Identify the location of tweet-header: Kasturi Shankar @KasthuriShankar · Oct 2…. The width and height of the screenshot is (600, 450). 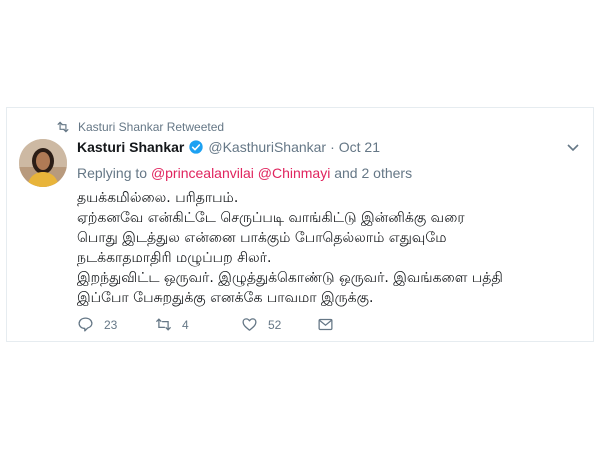
(228, 147).